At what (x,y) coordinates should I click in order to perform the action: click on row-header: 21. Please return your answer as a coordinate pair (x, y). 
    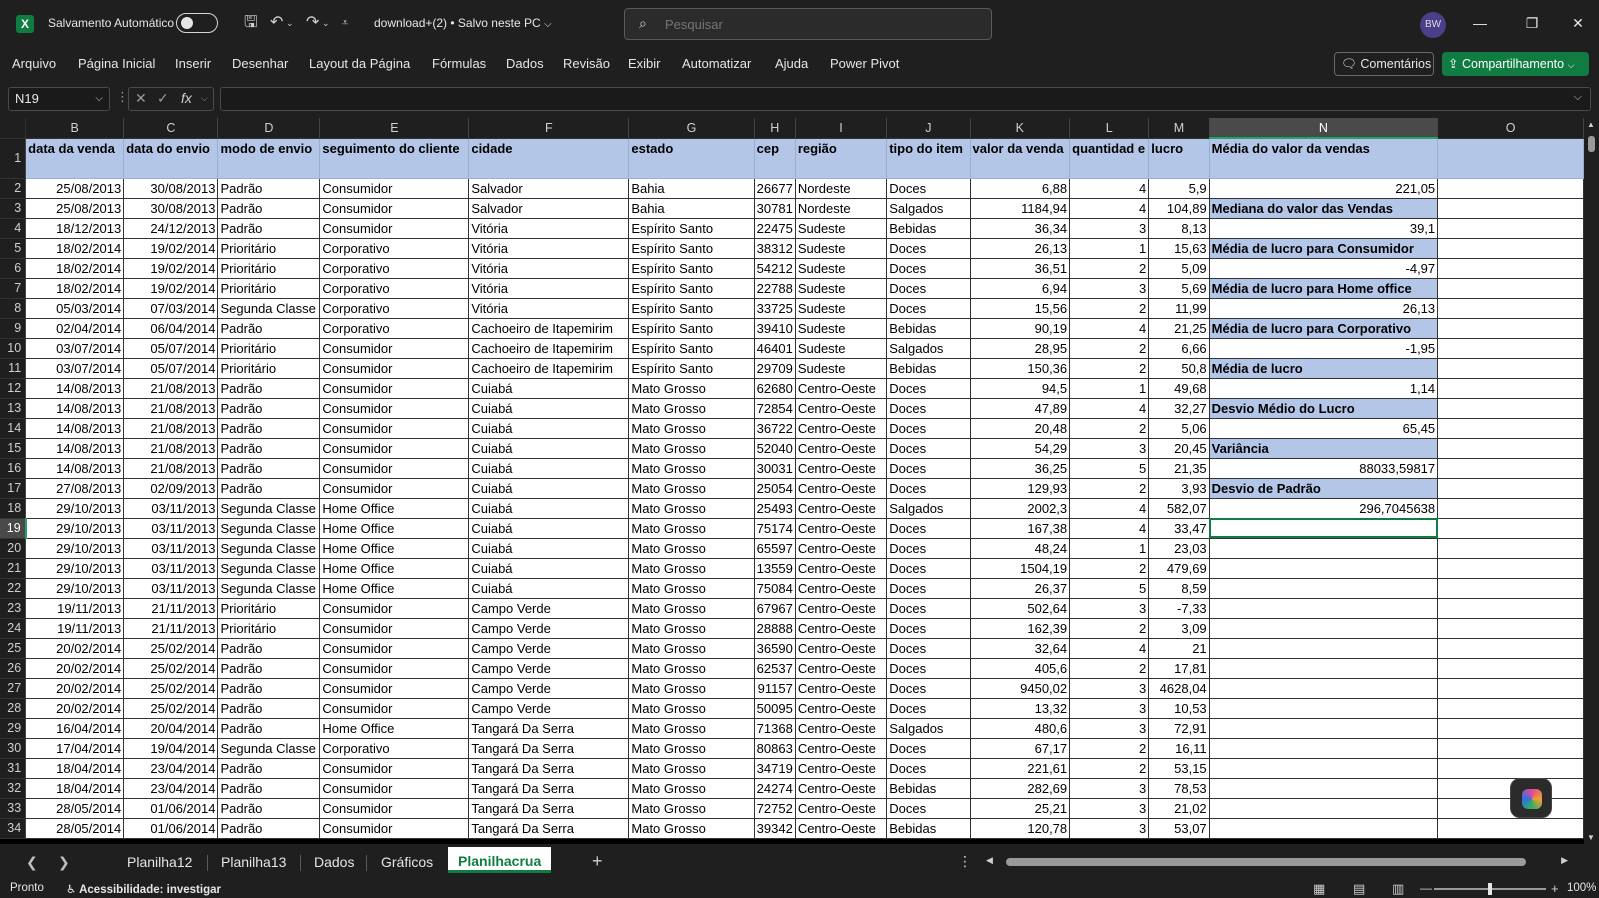
    Looking at the image, I should click on (13, 568).